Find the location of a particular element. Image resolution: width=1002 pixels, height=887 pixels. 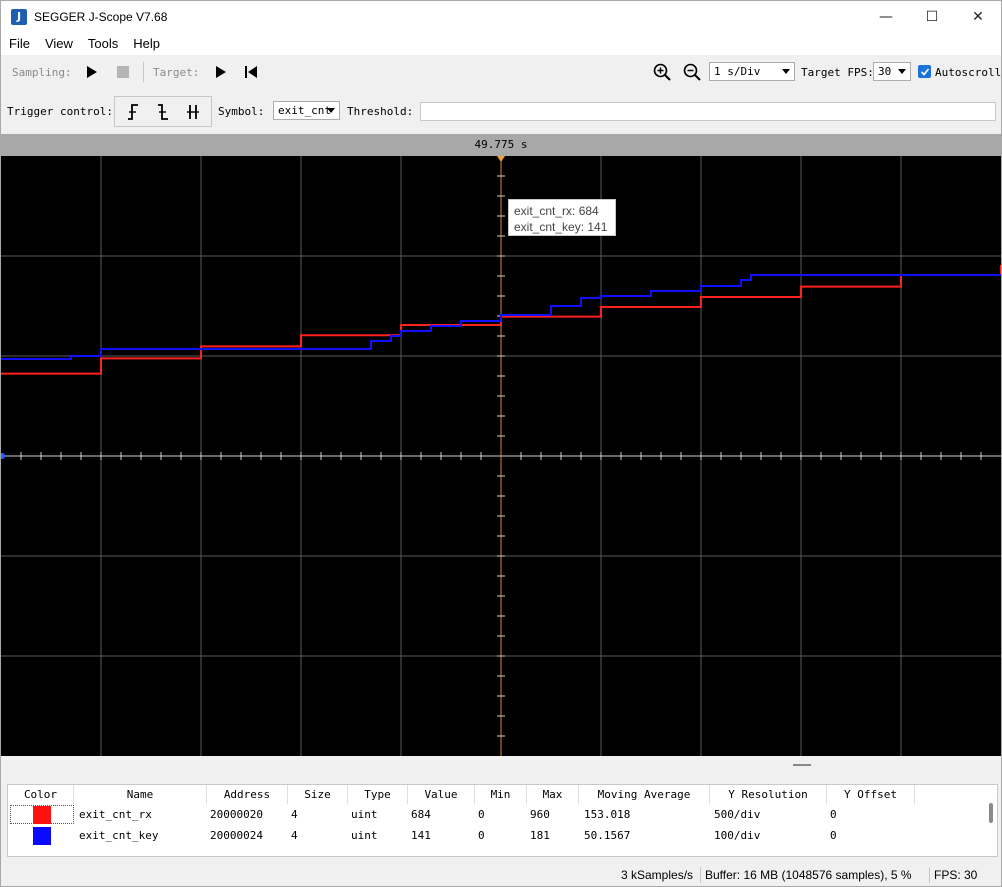

cell-name: exit_cnt_rx is located at coordinates (115, 814).